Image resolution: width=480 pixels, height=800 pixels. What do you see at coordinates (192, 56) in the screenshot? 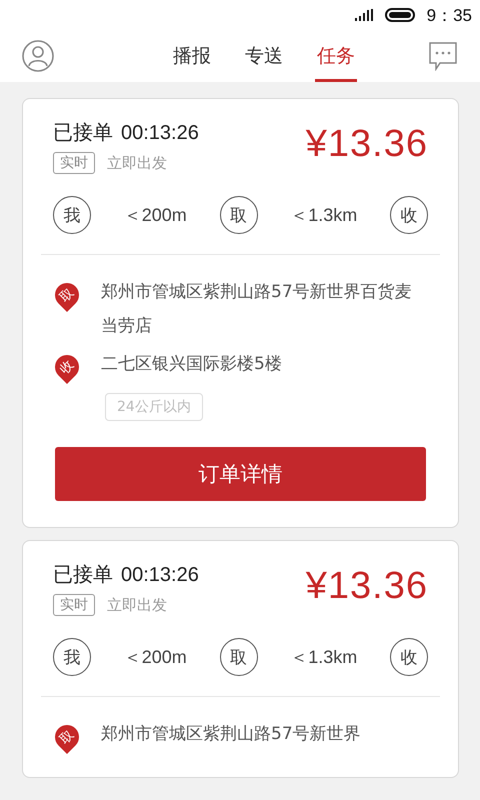
I see `tab: 播报` at bounding box center [192, 56].